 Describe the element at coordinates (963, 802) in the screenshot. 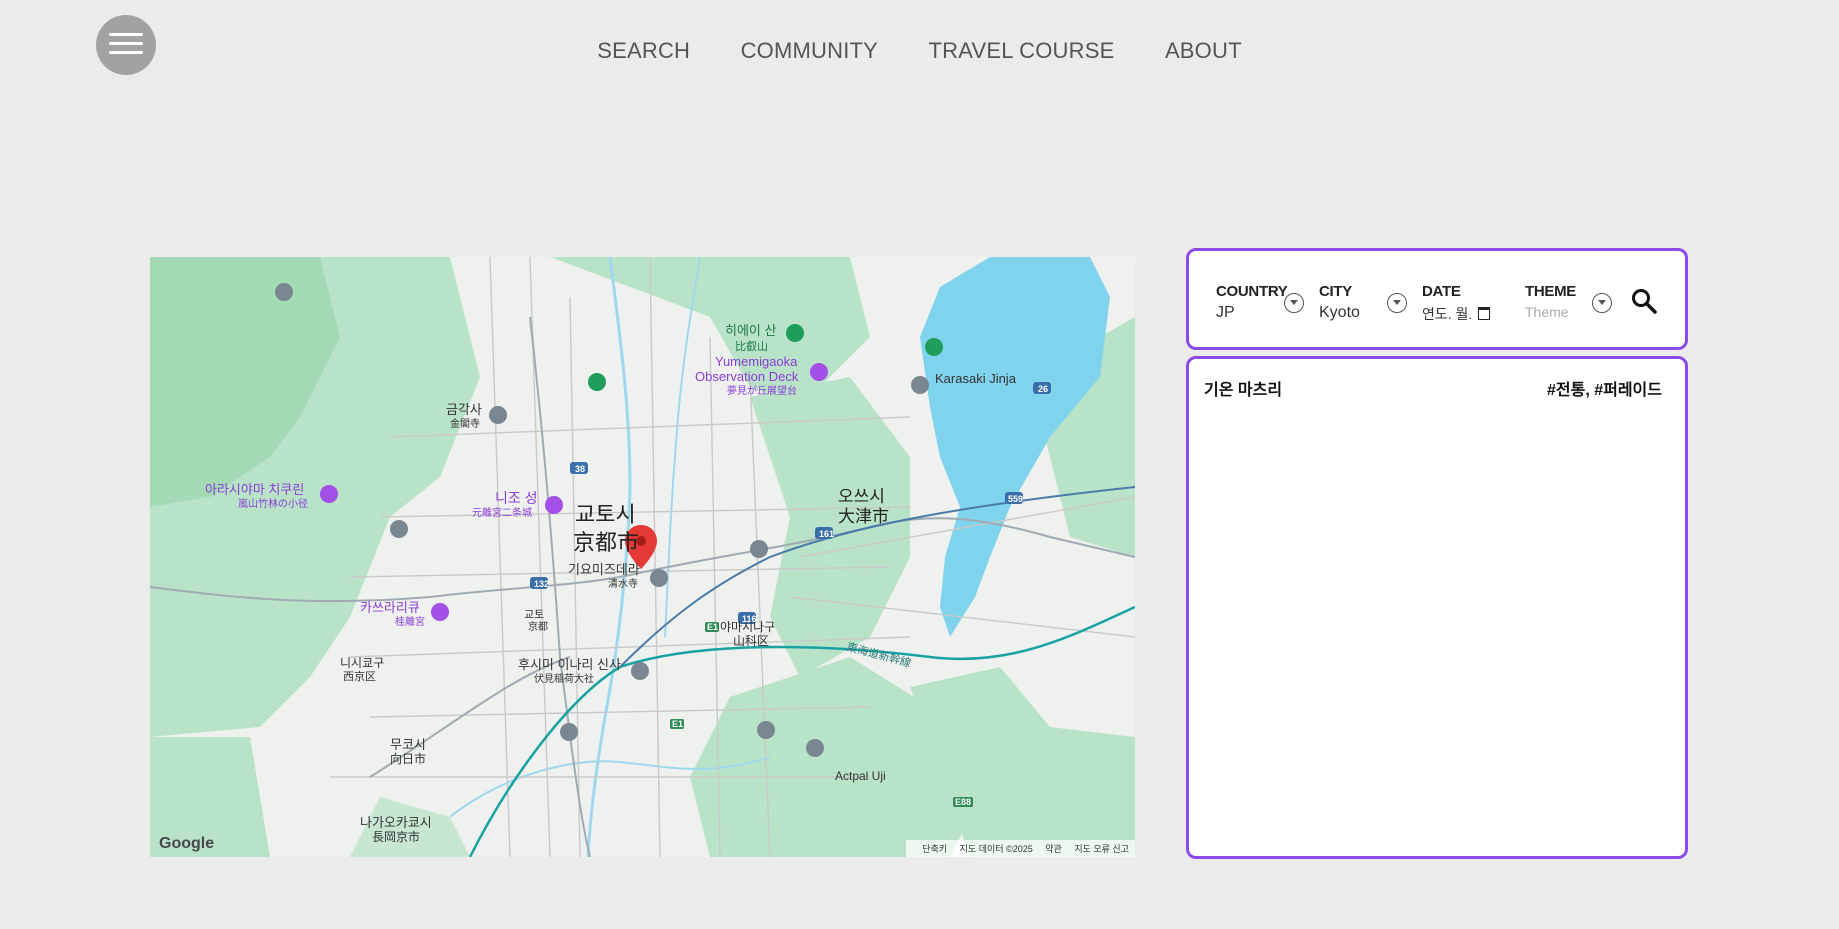

I see `svg-text: E88` at that location.